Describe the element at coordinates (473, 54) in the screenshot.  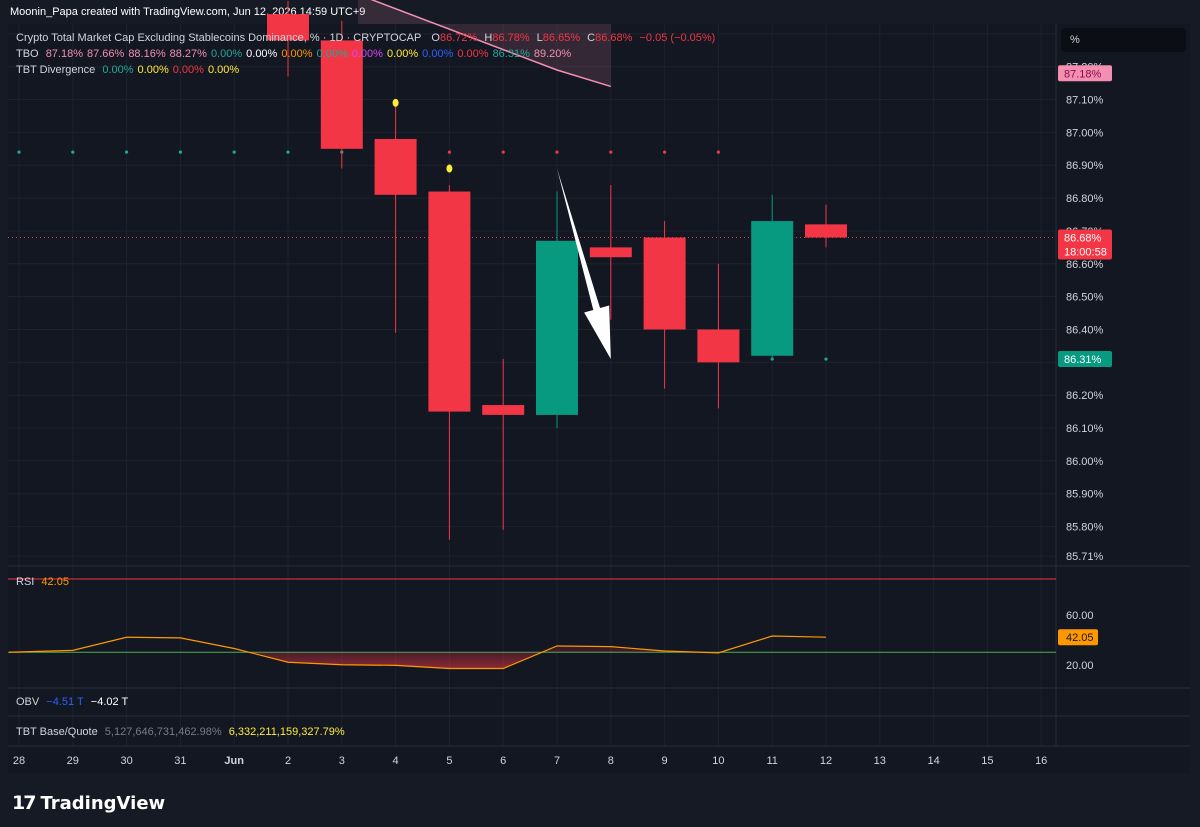
I see `tbo-value-11: 0.00%` at that location.